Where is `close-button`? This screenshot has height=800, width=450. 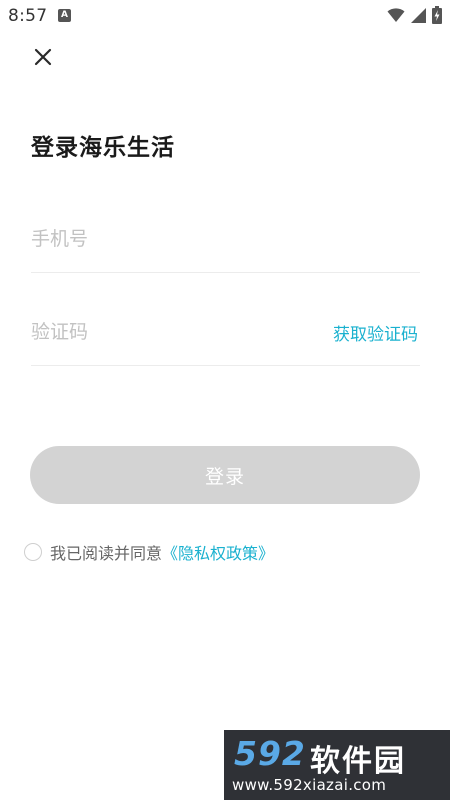
close-button is located at coordinates (43, 57).